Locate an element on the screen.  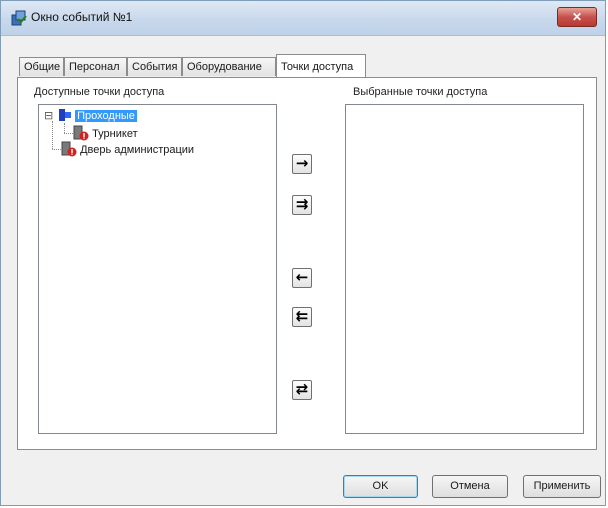
group-icon is located at coordinates (65, 115).